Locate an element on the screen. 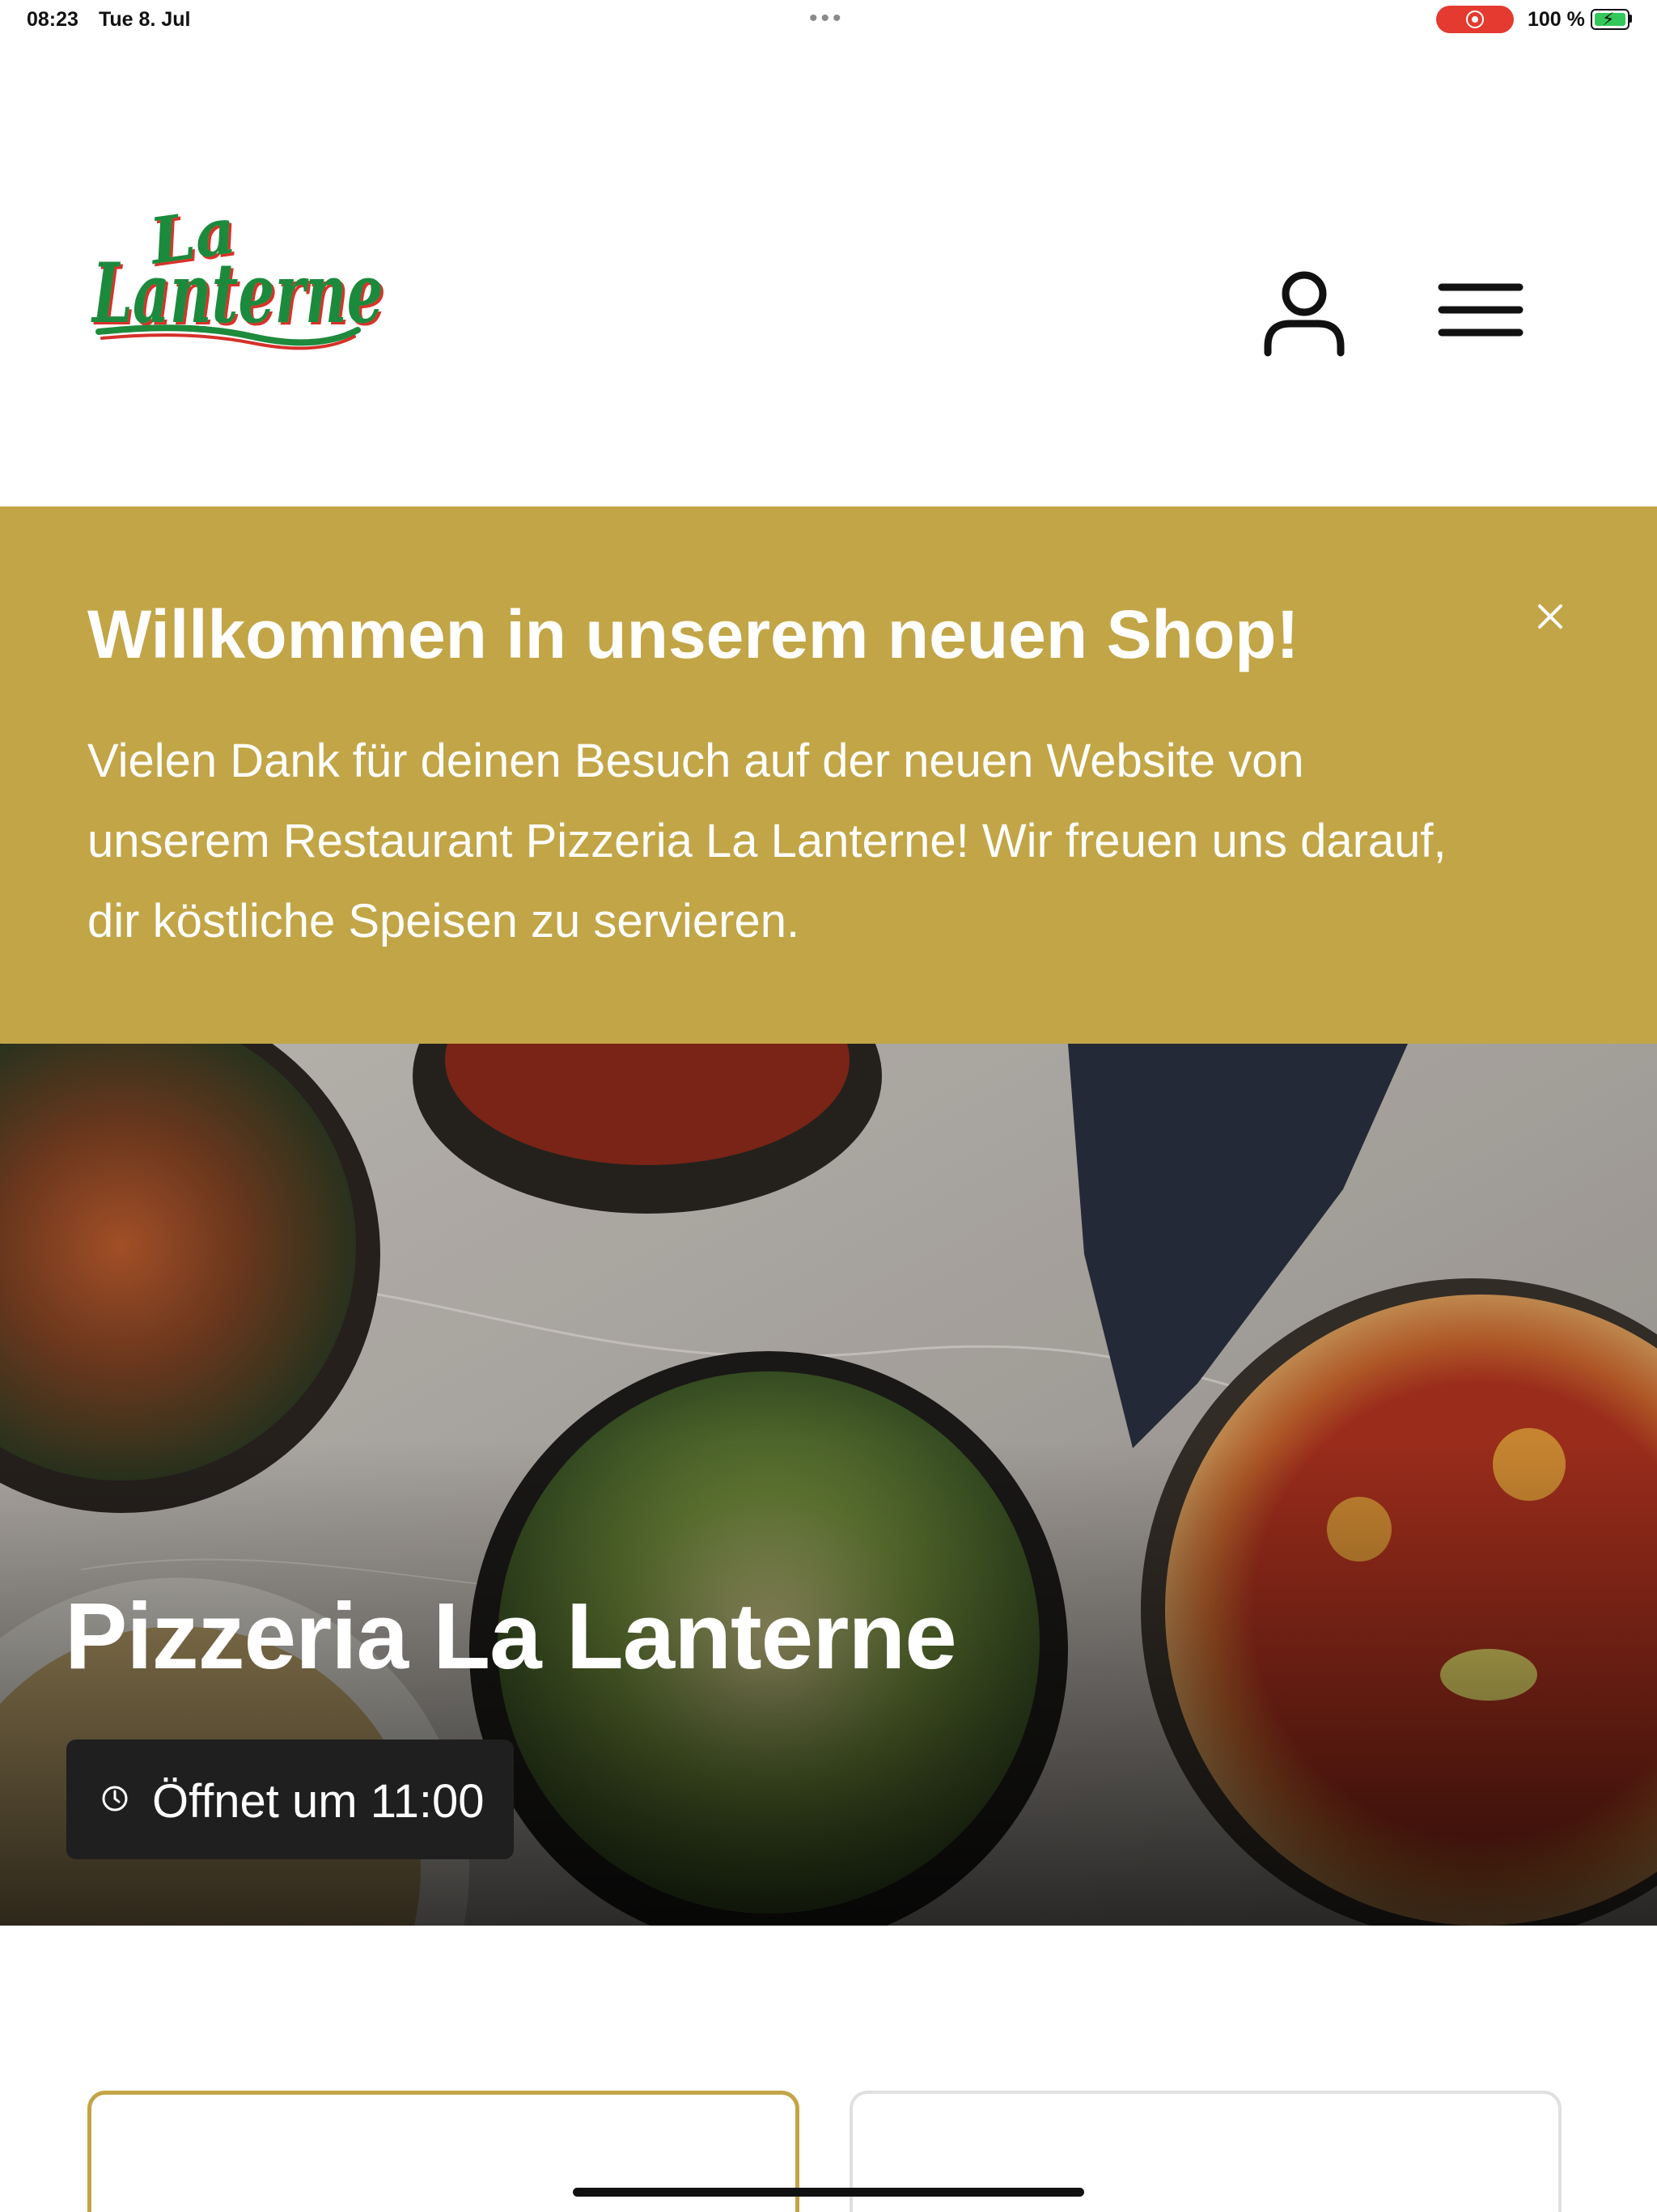 The width and height of the screenshot is (1657, 2212). battery-icon: ⚡ is located at coordinates (1610, 19).